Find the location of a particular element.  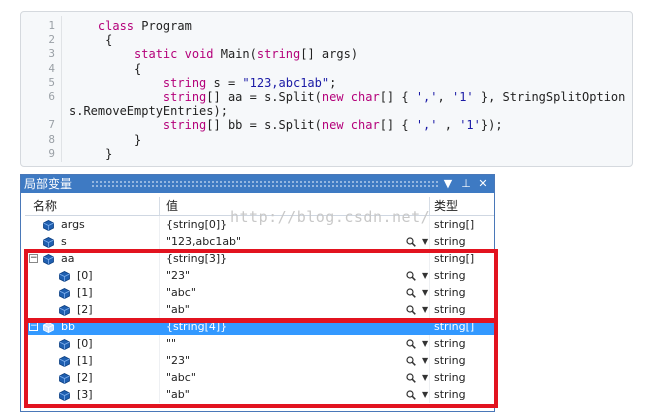

code-token: Main( is located at coordinates (235, 54).